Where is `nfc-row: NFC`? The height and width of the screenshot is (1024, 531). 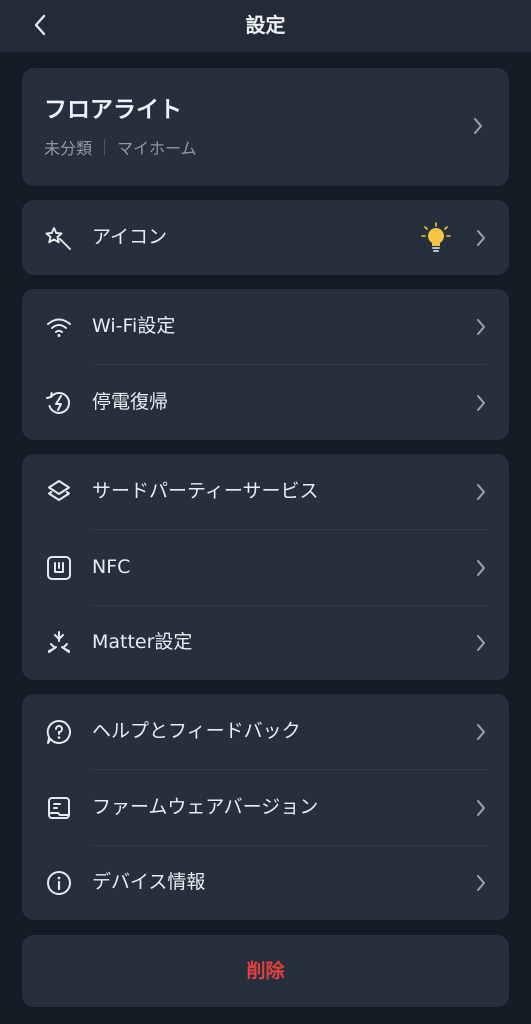 nfc-row: NFC is located at coordinates (265, 567).